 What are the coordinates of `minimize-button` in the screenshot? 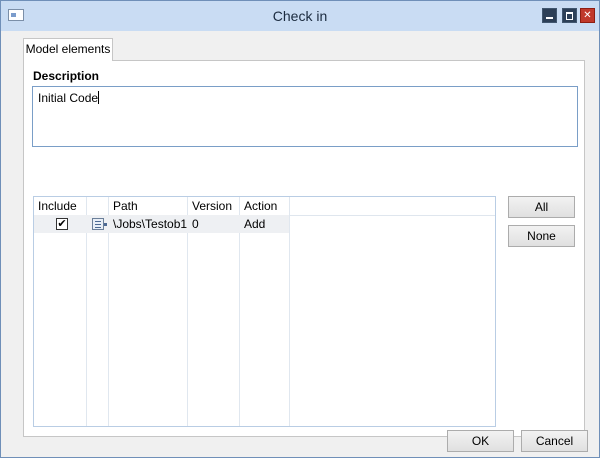 It's located at (549, 15).